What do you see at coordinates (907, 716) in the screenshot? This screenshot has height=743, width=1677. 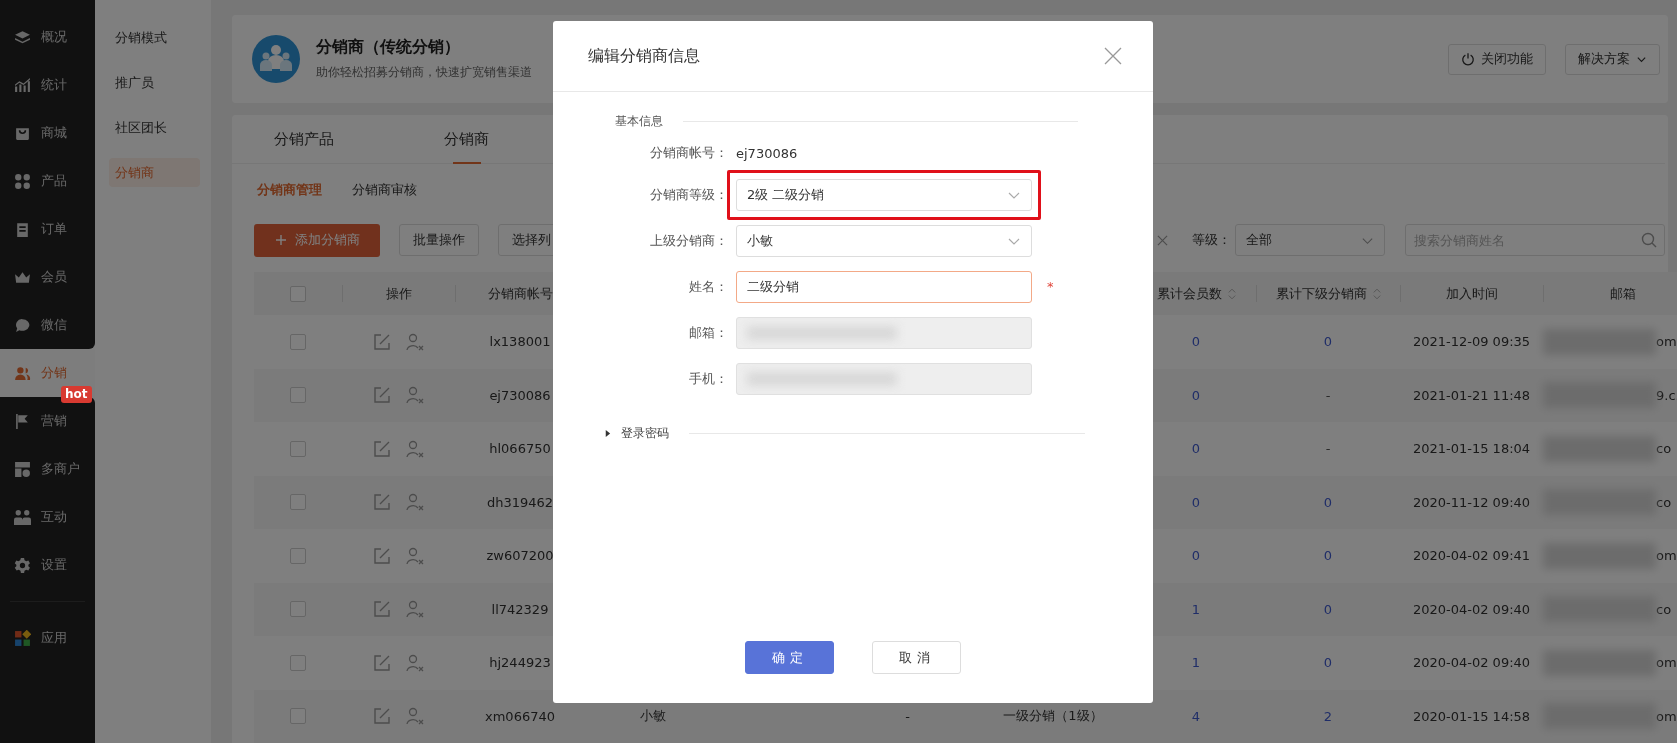 I see `table-cell: -` at bounding box center [907, 716].